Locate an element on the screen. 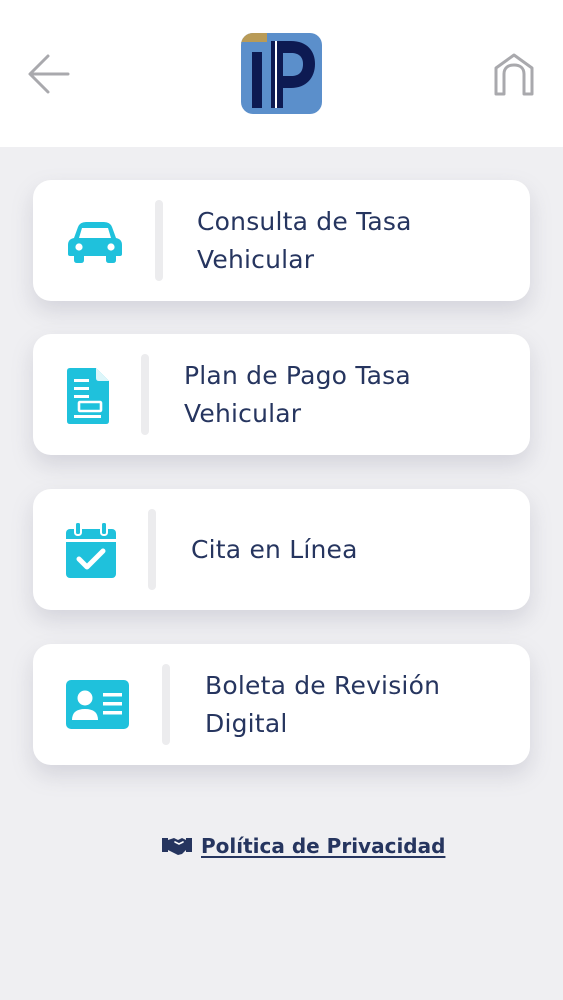 The image size is (563, 1000). menu-item-boleta-revision: Boleta de Revisión Digital is located at coordinates (281, 704).